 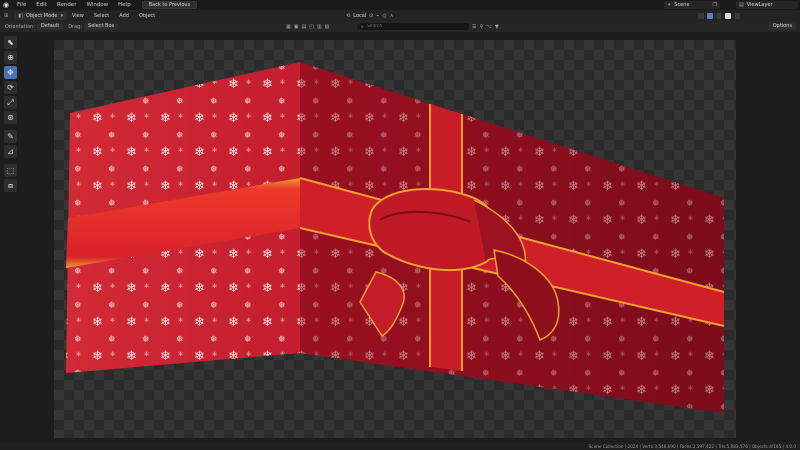 What do you see at coordinates (728, 15) in the screenshot?
I see `rendered-shading-icon` at bounding box center [728, 15].